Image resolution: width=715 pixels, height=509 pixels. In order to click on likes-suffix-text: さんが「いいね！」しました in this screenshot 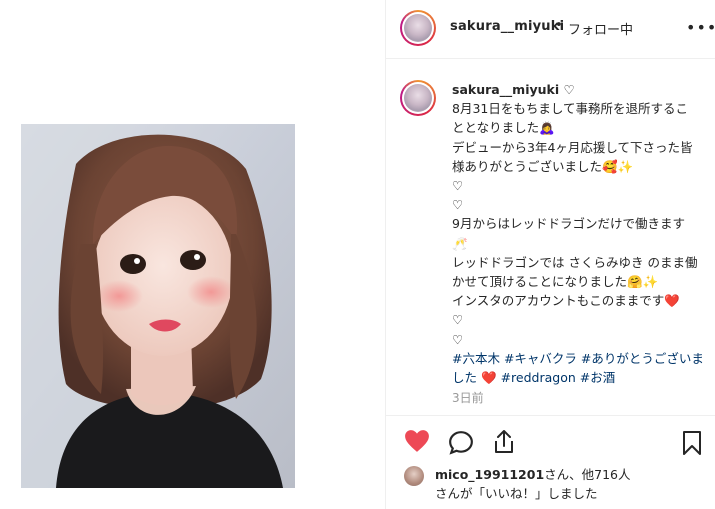, I will do `click(516, 493)`.